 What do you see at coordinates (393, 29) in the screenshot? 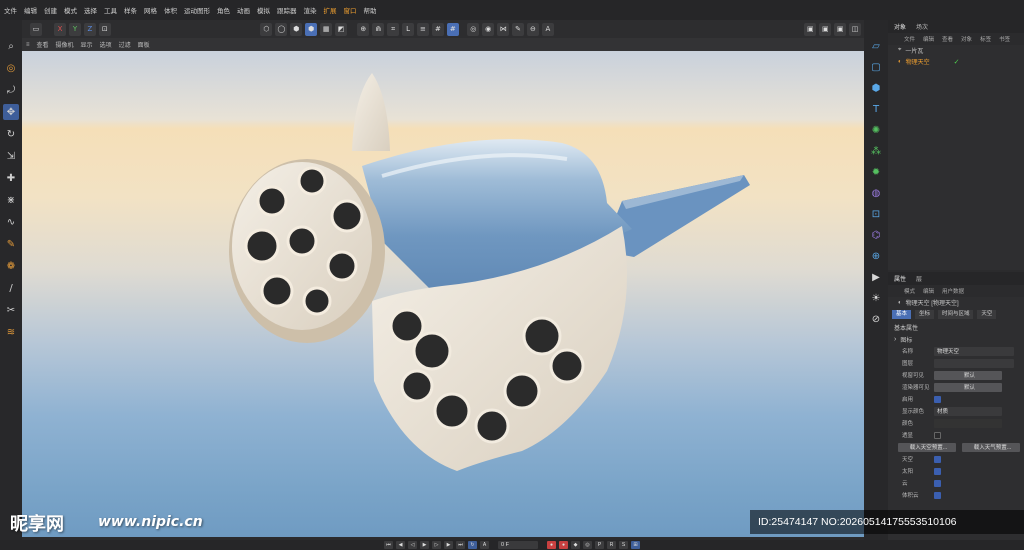
I see `workplane-icon: ⌗` at bounding box center [393, 29].